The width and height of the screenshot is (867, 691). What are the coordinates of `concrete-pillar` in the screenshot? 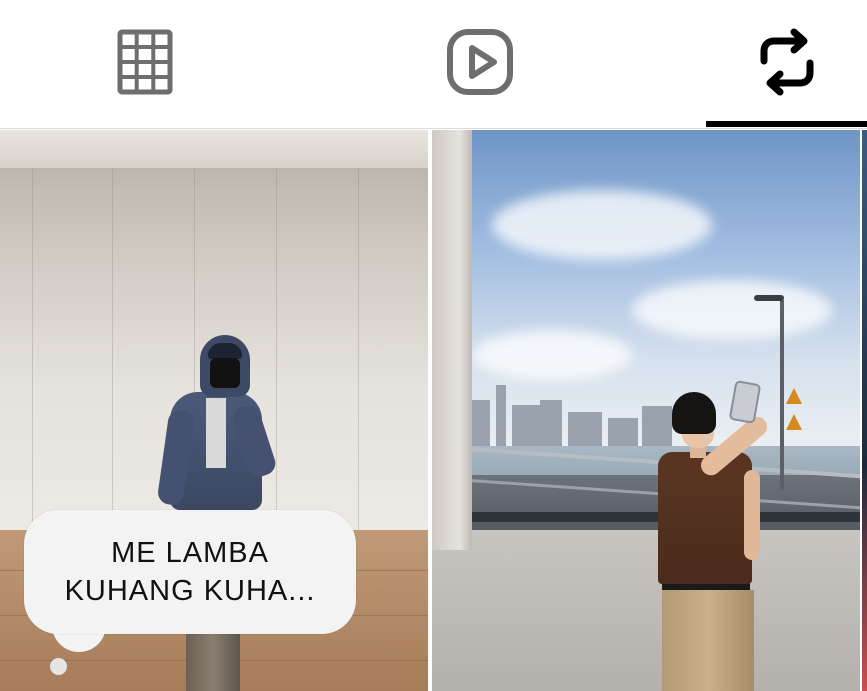 It's located at (452, 340).